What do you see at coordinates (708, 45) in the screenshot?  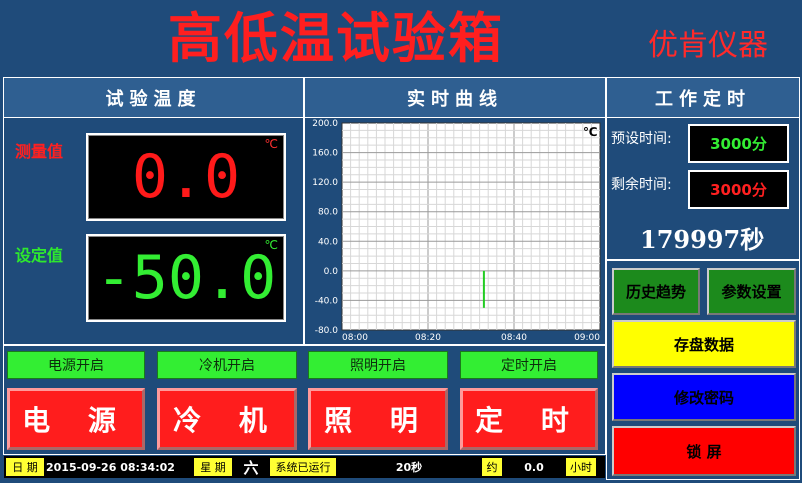 I see `brand-name: 优肯仪器` at bounding box center [708, 45].